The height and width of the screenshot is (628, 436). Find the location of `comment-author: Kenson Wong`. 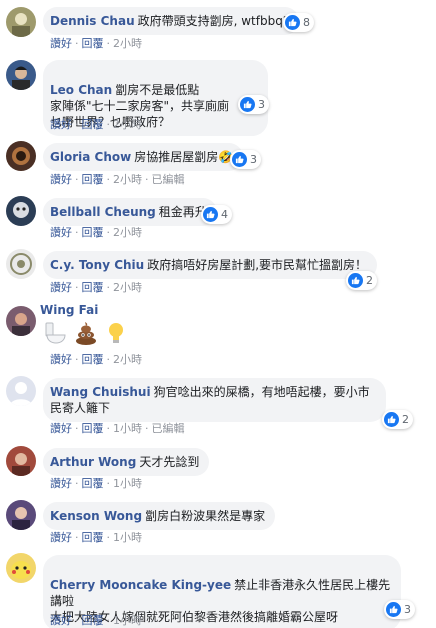

comment-author: Kenson Wong is located at coordinates (96, 516).